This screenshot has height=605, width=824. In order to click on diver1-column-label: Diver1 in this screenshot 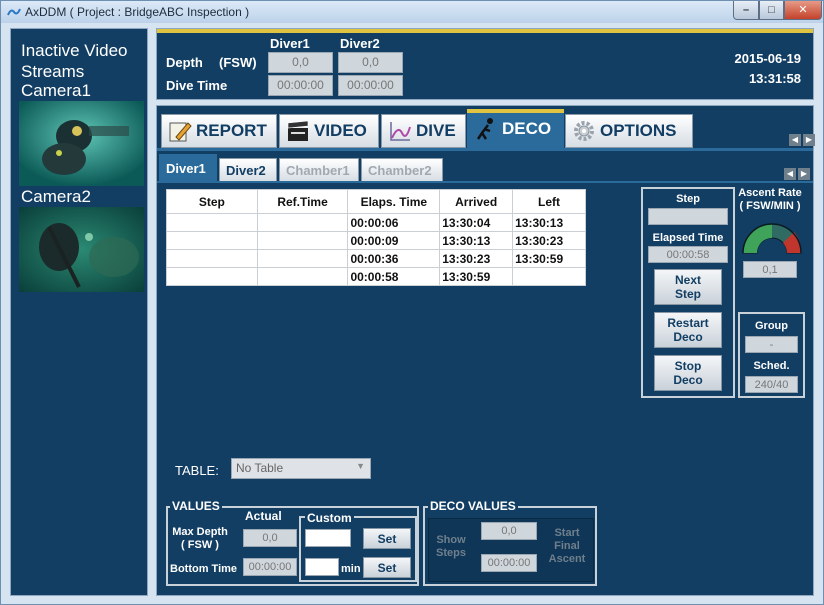, I will do `click(290, 43)`.